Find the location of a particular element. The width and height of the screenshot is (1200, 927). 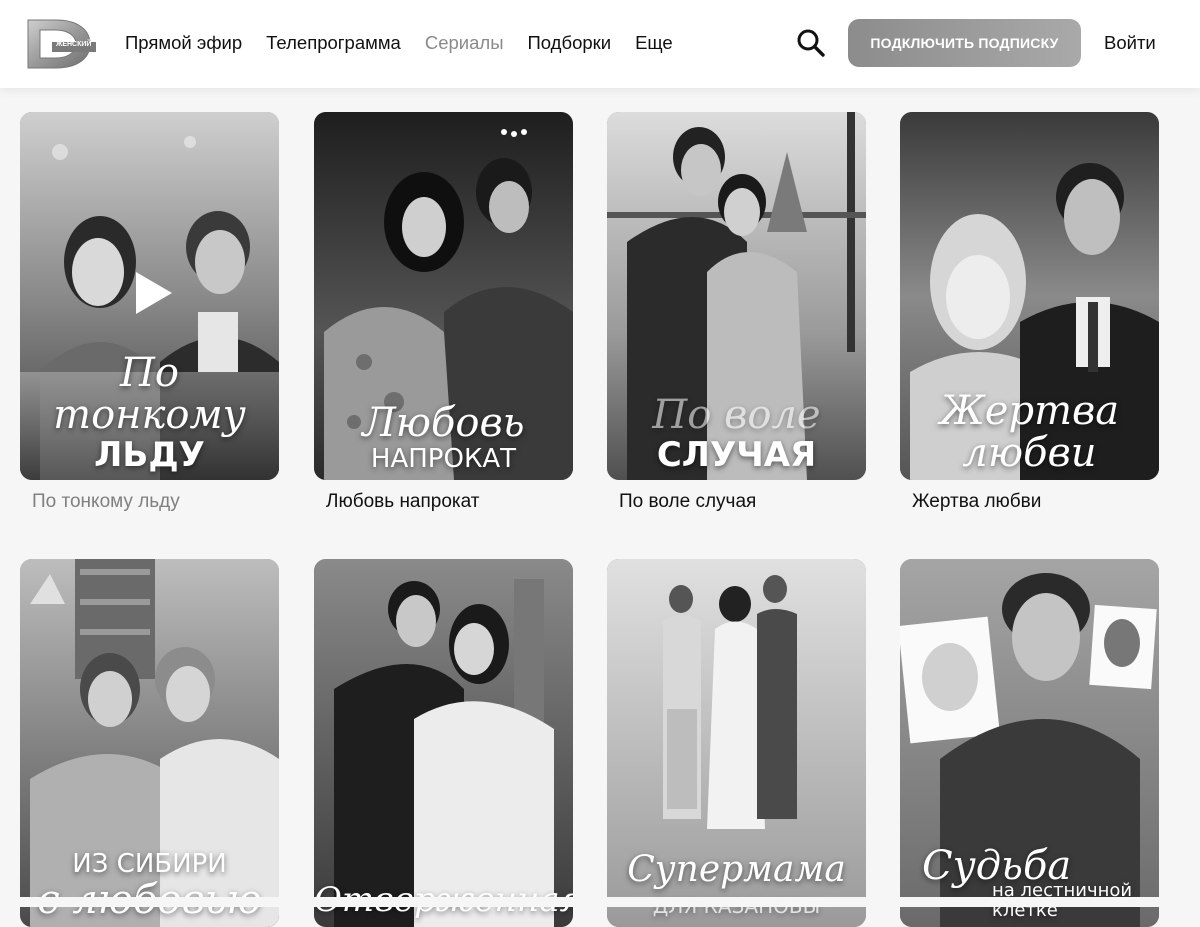

series-card-zhertva-lyubvi: Жертва любви Жертва любви is located at coordinates (1029, 312).